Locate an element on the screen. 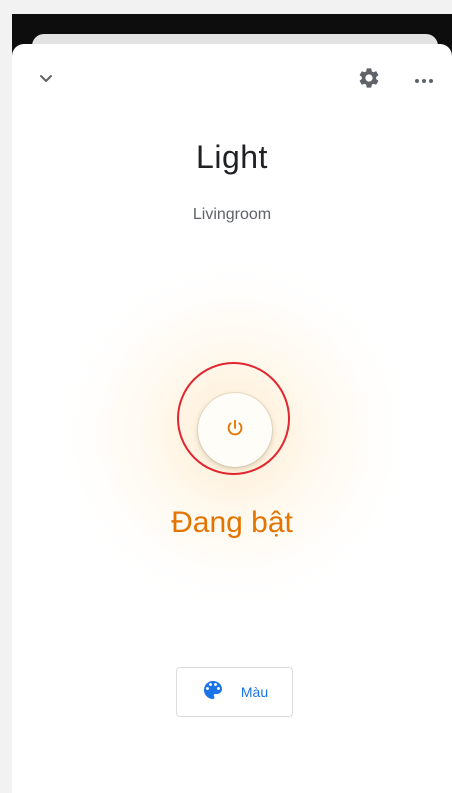  power-icon is located at coordinates (235, 430).